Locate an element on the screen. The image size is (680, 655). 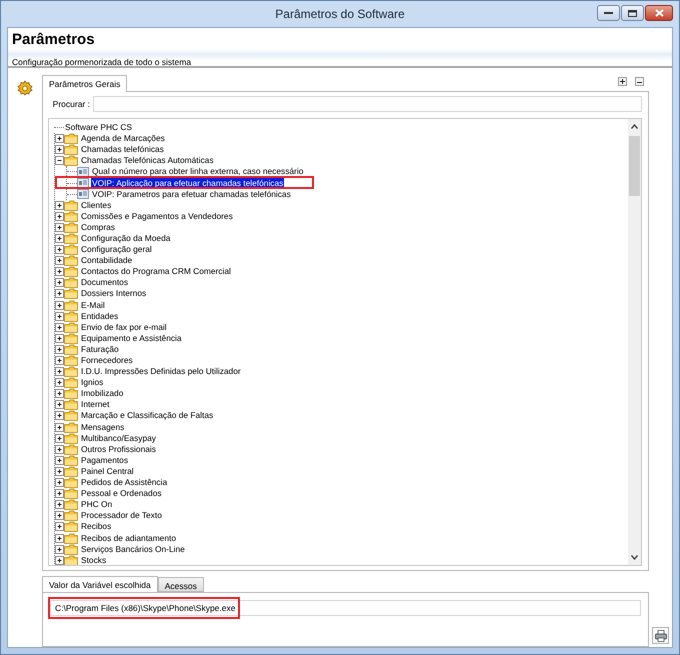
scroll-down-icon is located at coordinates (634, 557).